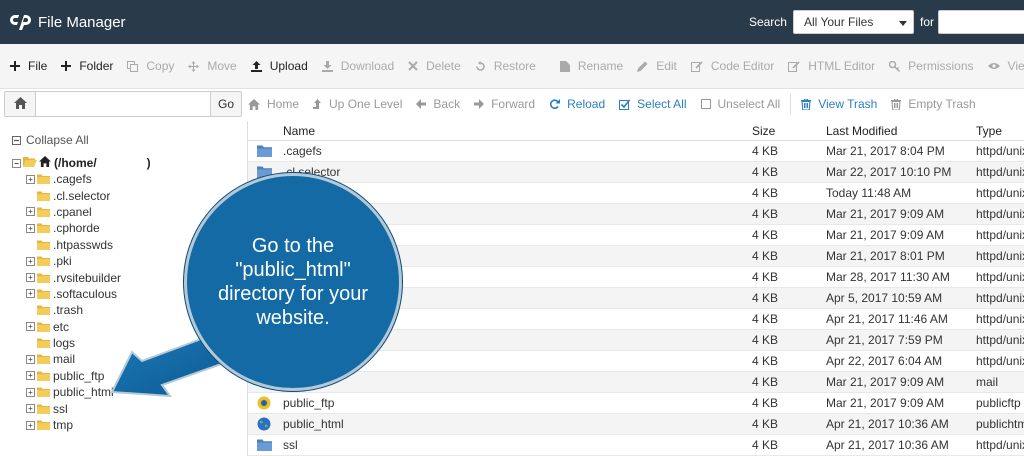 The image size is (1024, 456). Describe the element at coordinates (73, 212) in the screenshot. I see `tree-item: + .cpanel` at that location.